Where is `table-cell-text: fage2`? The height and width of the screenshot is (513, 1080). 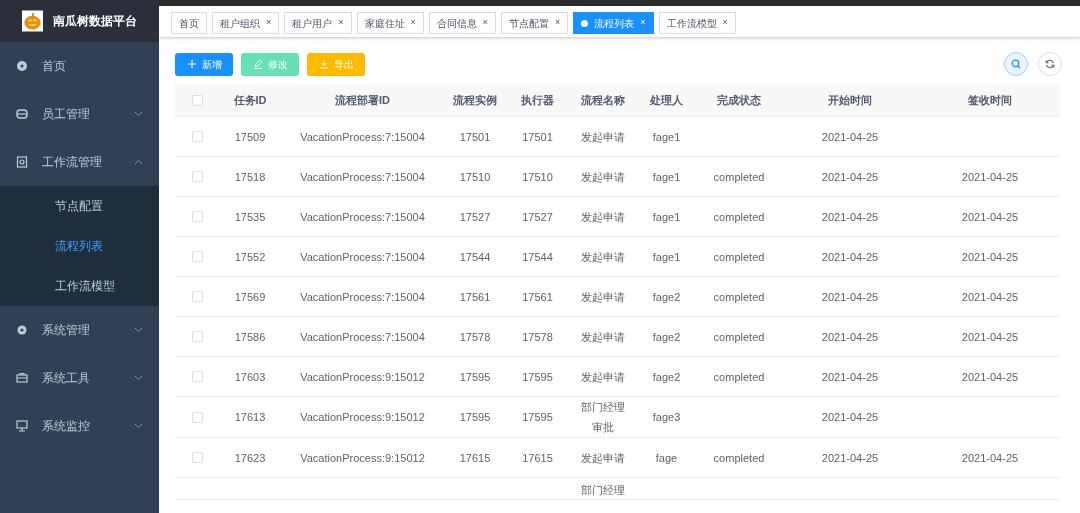
table-cell-text: fage2 is located at coordinates (666, 297).